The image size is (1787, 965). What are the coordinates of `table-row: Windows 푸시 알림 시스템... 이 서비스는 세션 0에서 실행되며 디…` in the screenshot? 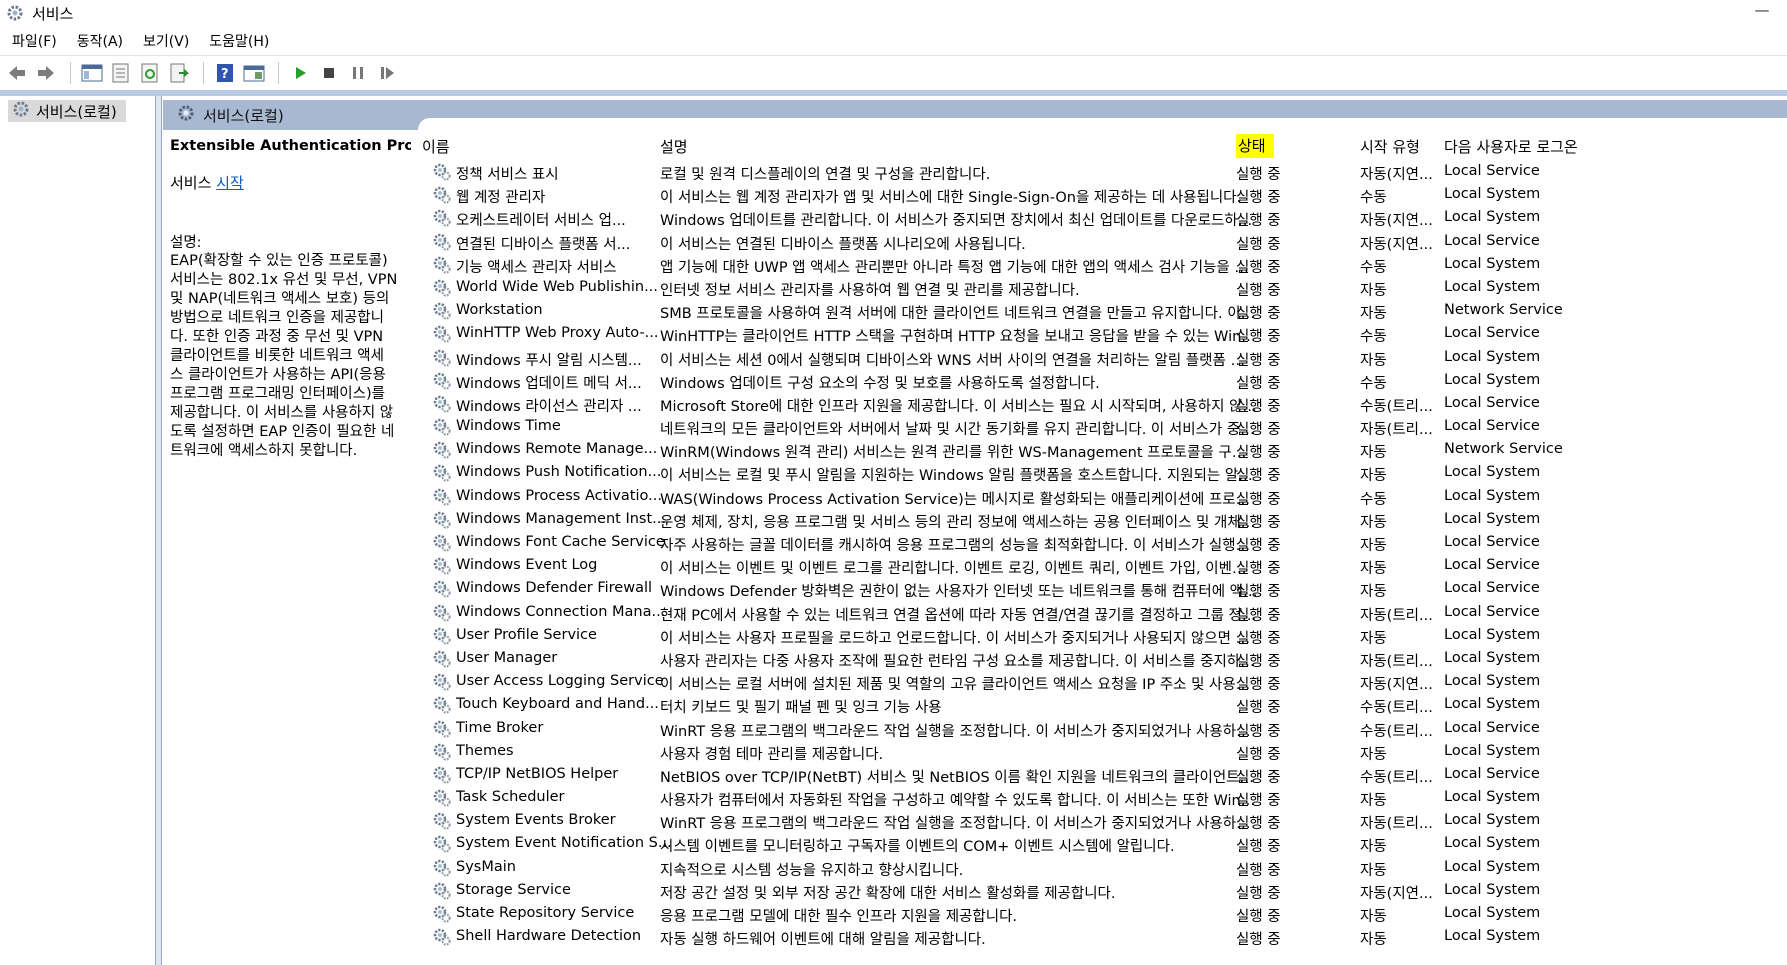 It's located at (1102, 358).